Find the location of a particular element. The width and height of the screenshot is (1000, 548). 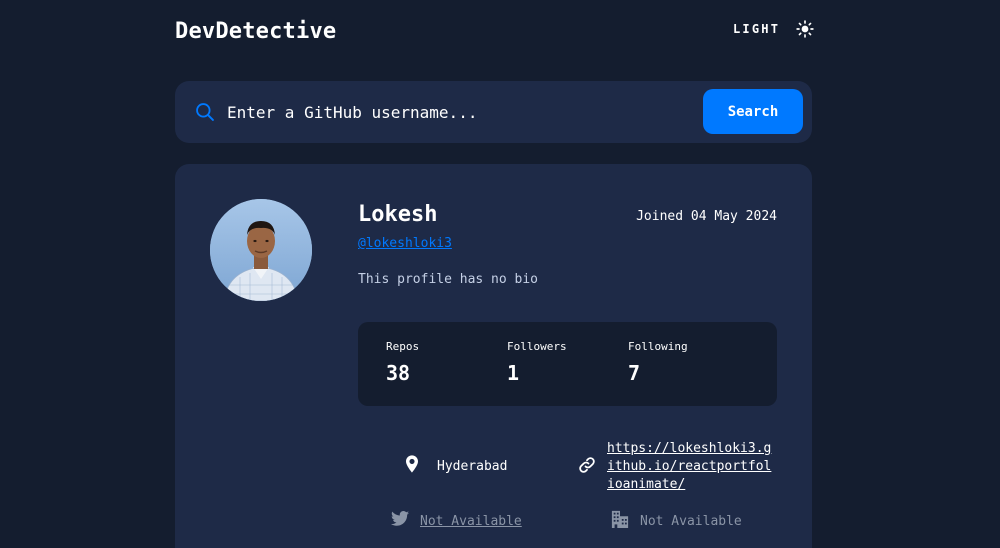

avatar is located at coordinates (261, 250).